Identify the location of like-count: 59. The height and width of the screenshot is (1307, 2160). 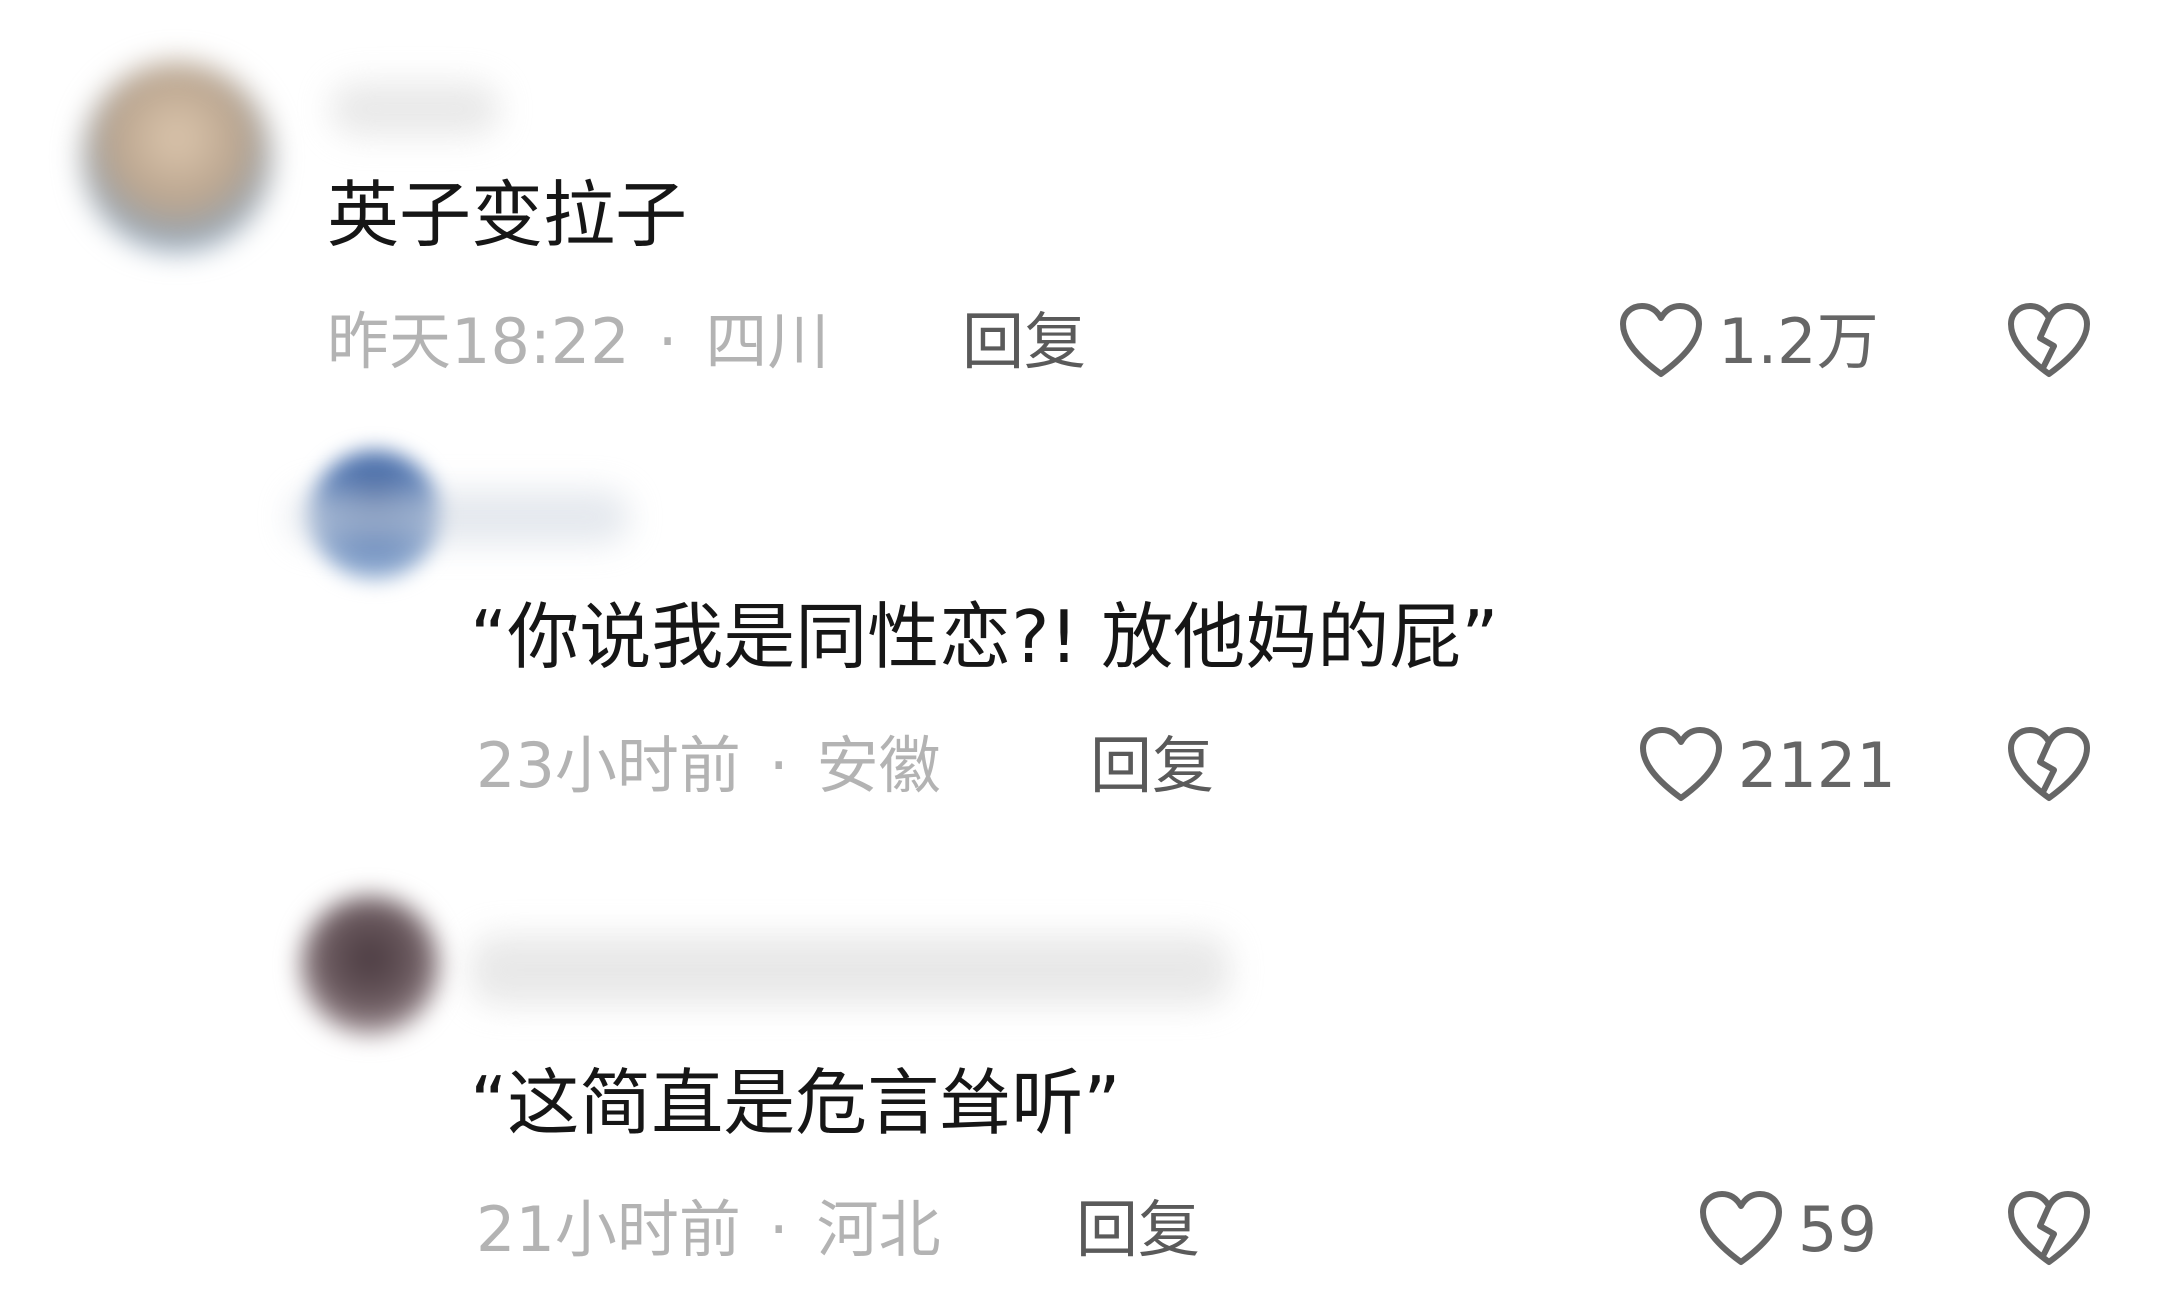
(1837, 1229).